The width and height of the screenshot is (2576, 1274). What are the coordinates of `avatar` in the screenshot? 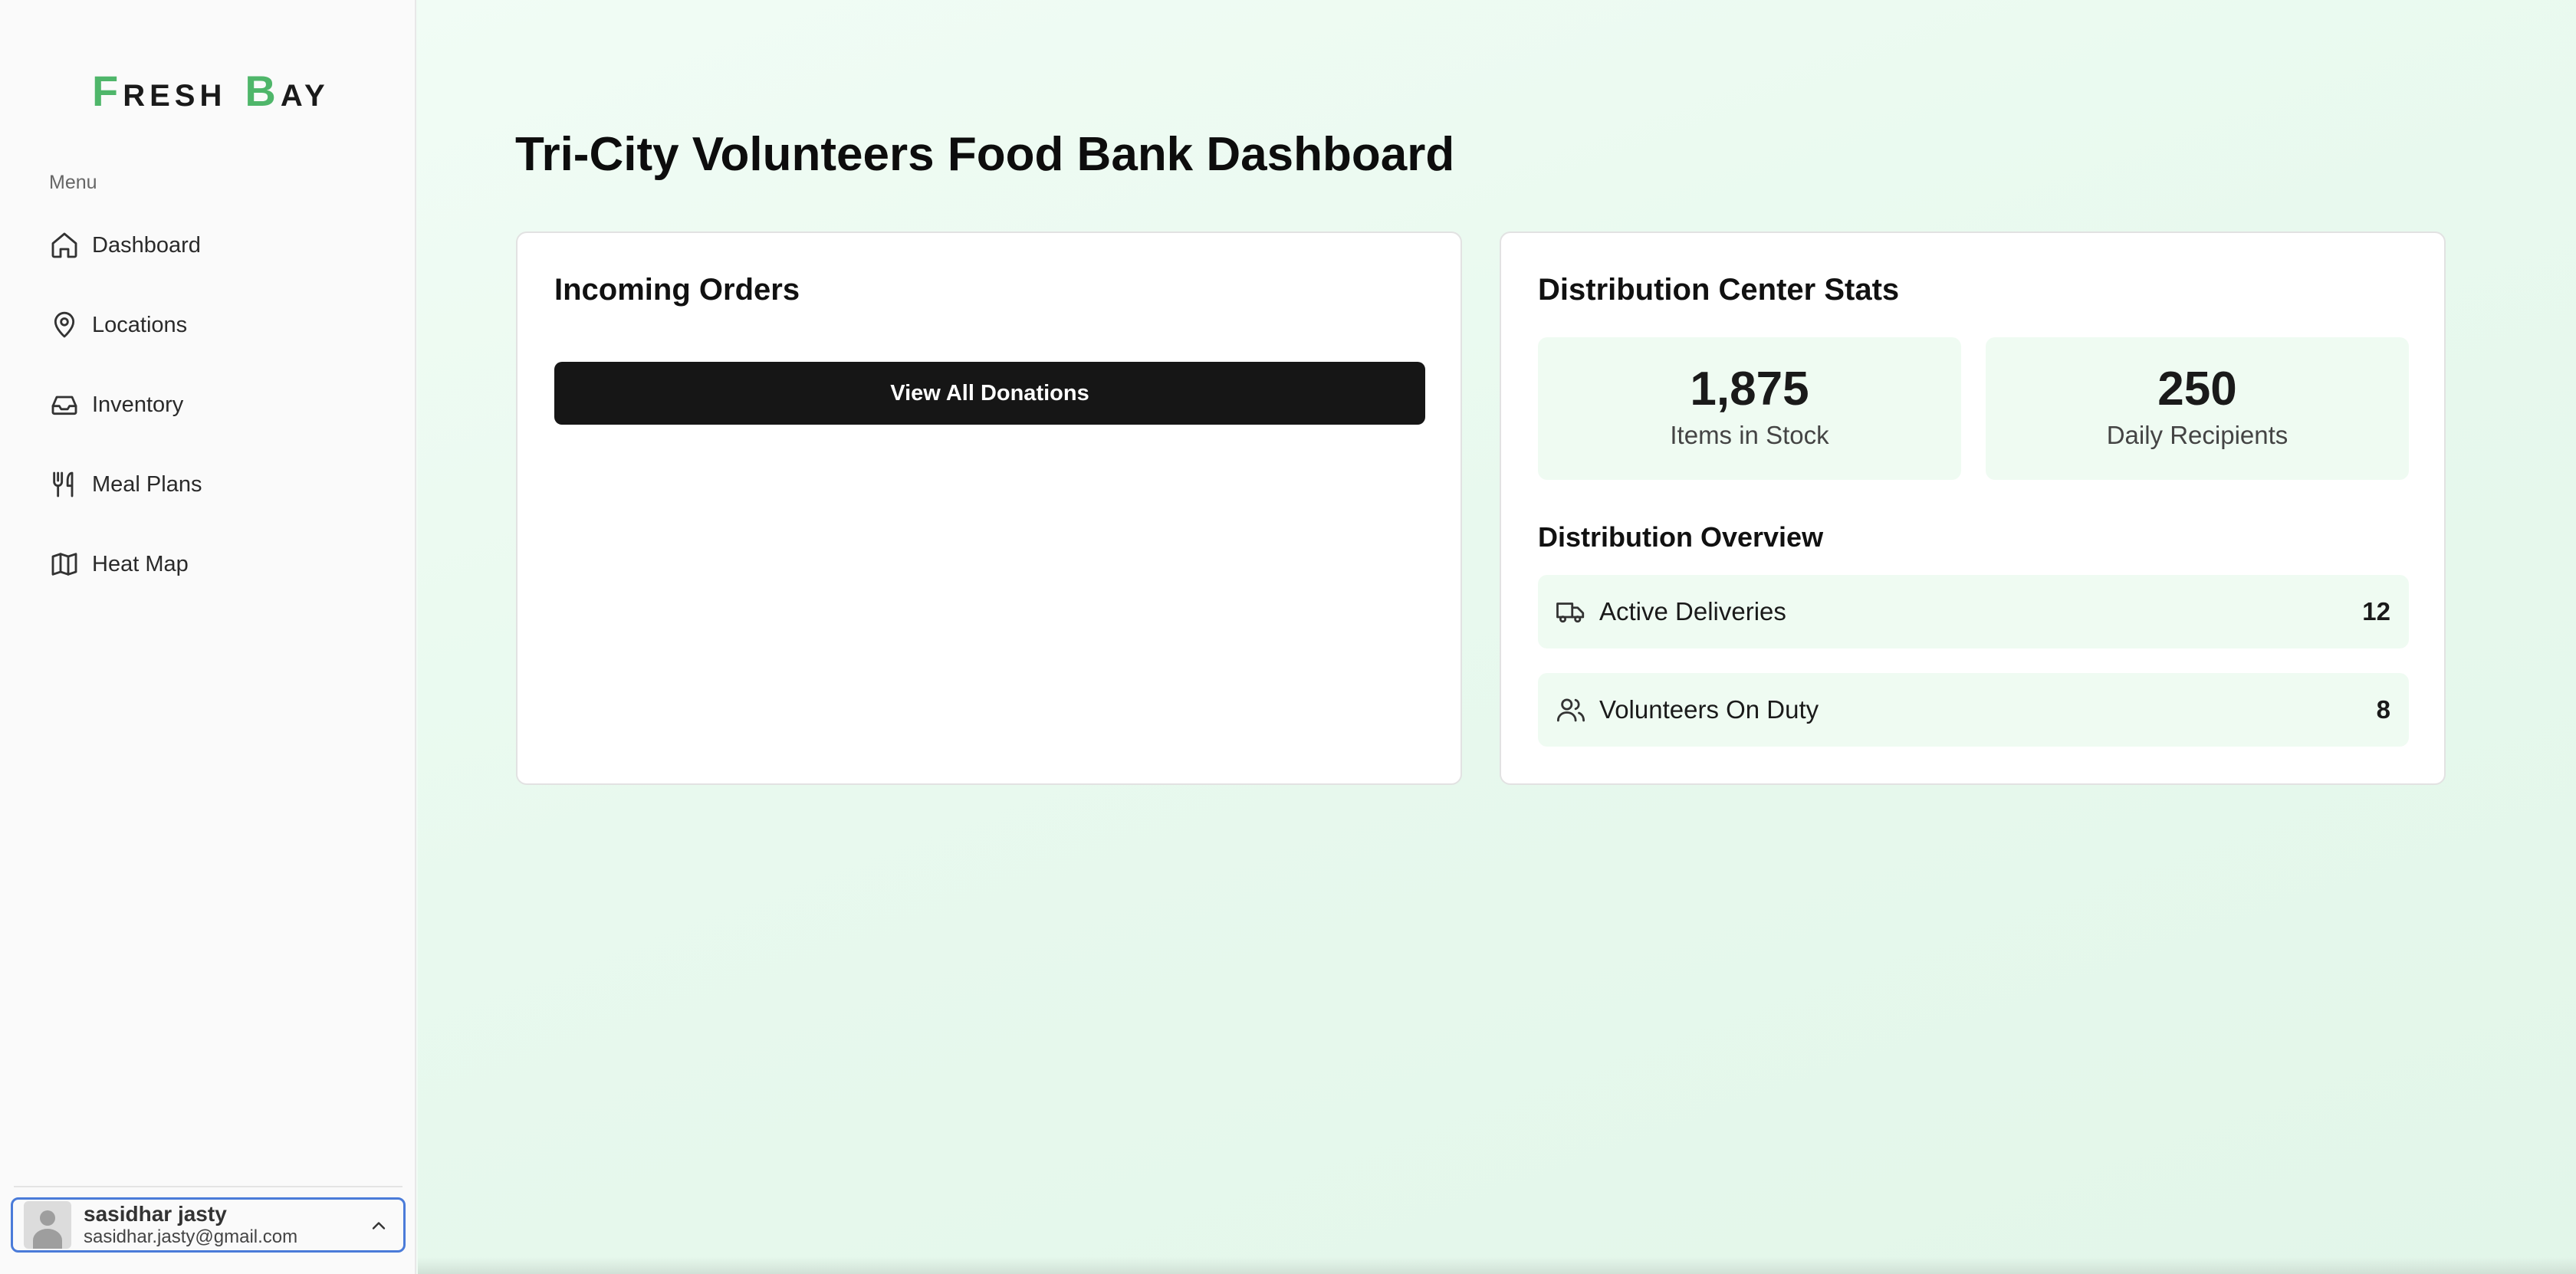 It's located at (48, 1225).